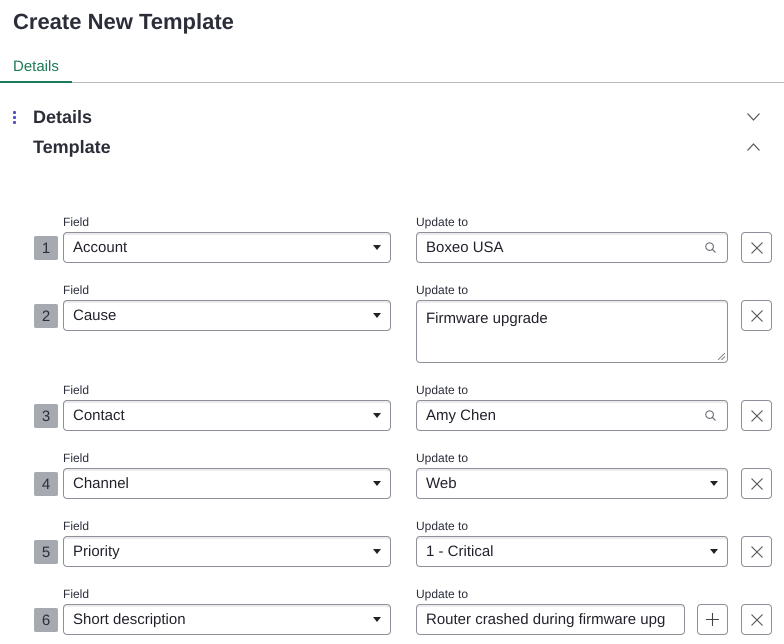 The image size is (784, 644). I want to click on row-number: 5, so click(46, 552).